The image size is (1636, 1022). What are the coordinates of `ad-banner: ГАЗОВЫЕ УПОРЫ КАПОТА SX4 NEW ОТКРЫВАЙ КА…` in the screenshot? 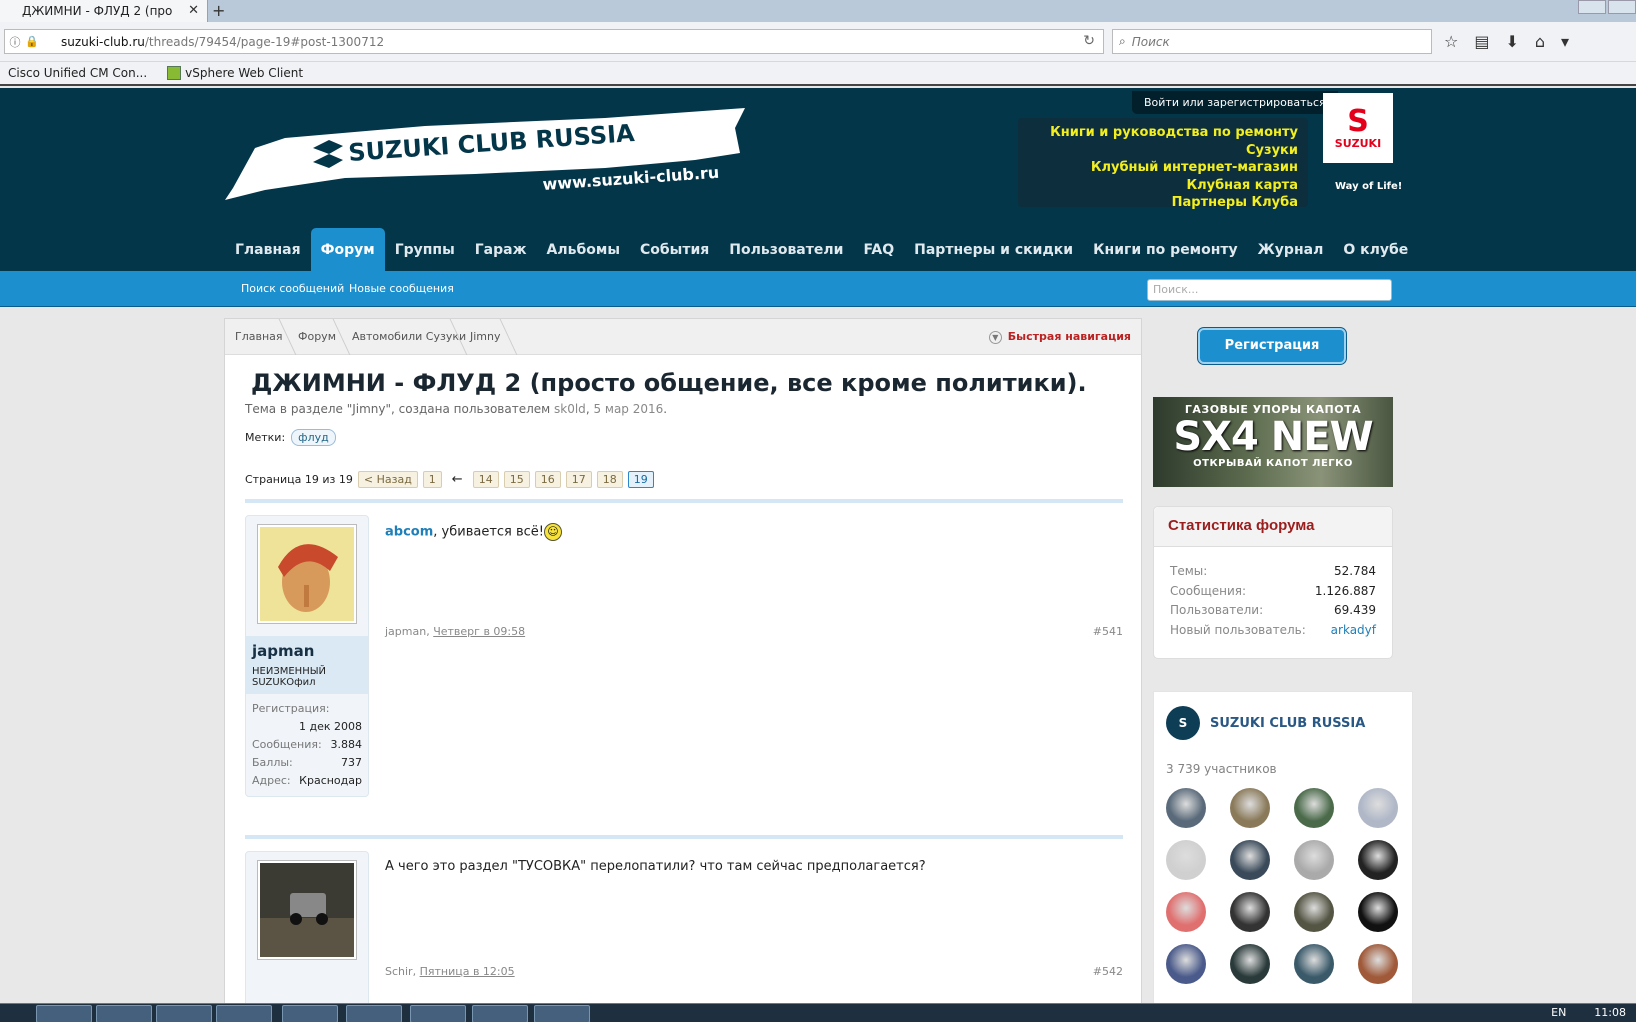 It's located at (1273, 442).